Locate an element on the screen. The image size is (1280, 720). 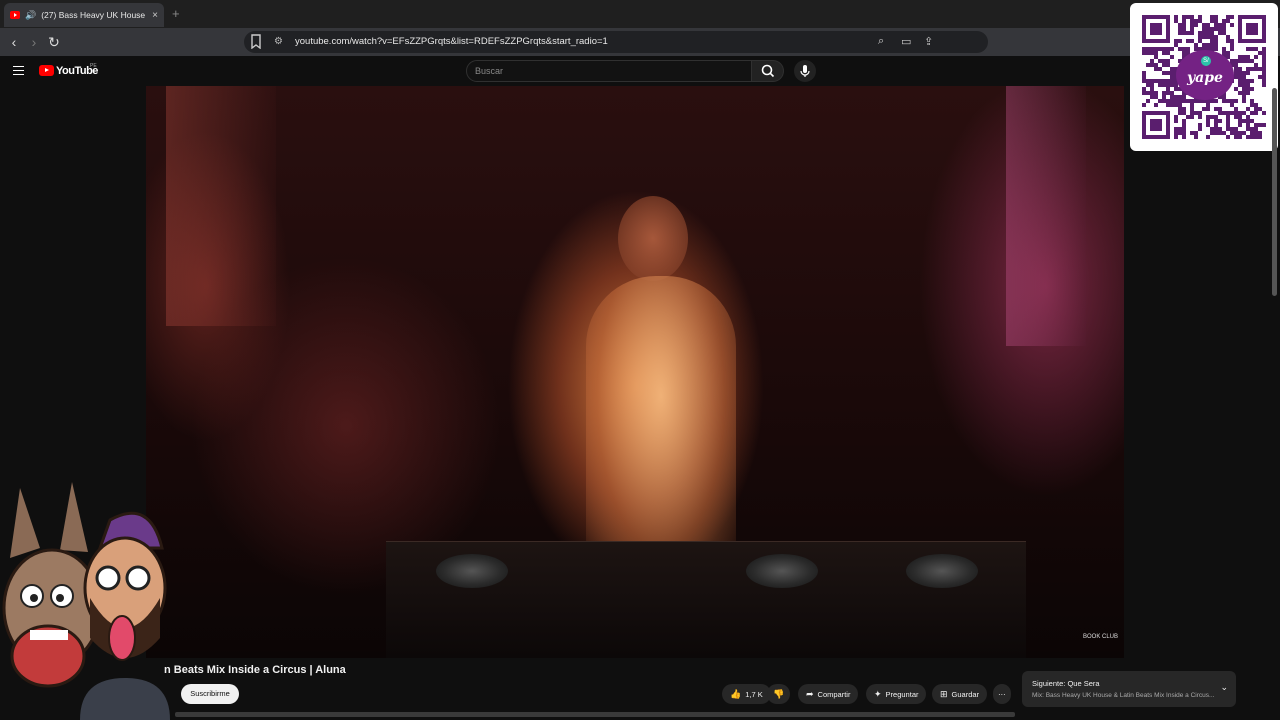
share-icon: ⇪ is located at coordinates (928, 41).